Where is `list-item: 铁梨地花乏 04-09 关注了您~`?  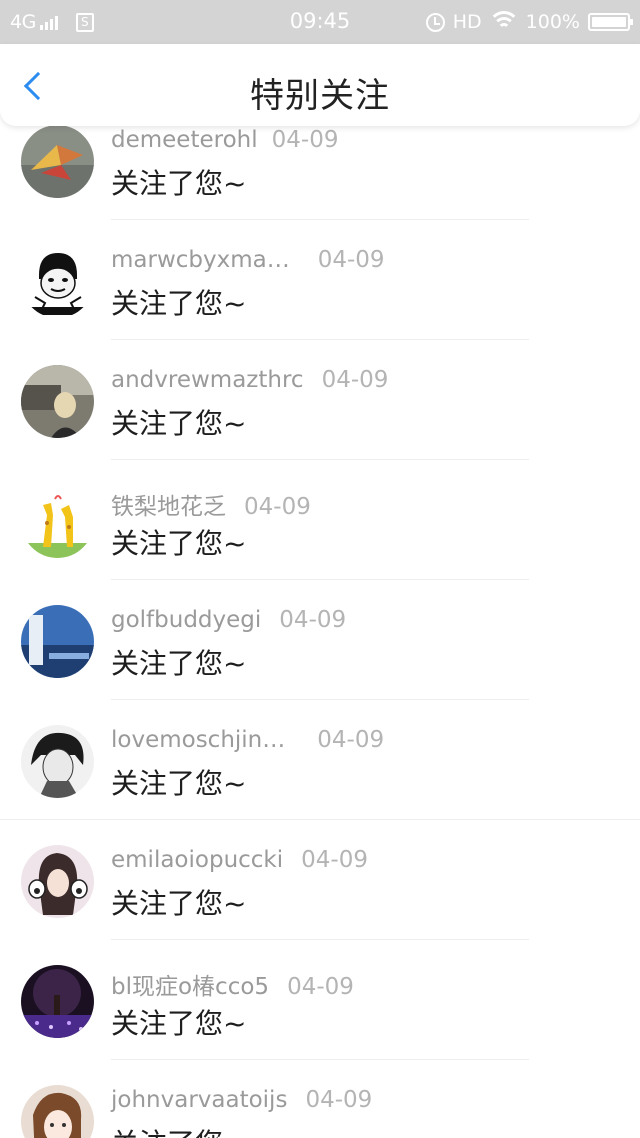 list-item: 铁梨地花乏 04-09 关注了您~ is located at coordinates (320, 520).